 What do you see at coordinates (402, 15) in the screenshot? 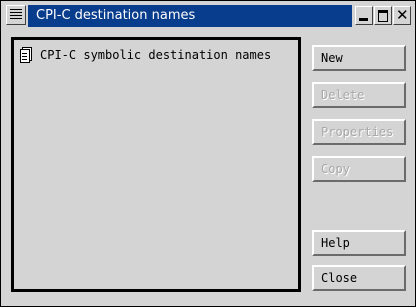
I see `close-icon: ✕` at bounding box center [402, 15].